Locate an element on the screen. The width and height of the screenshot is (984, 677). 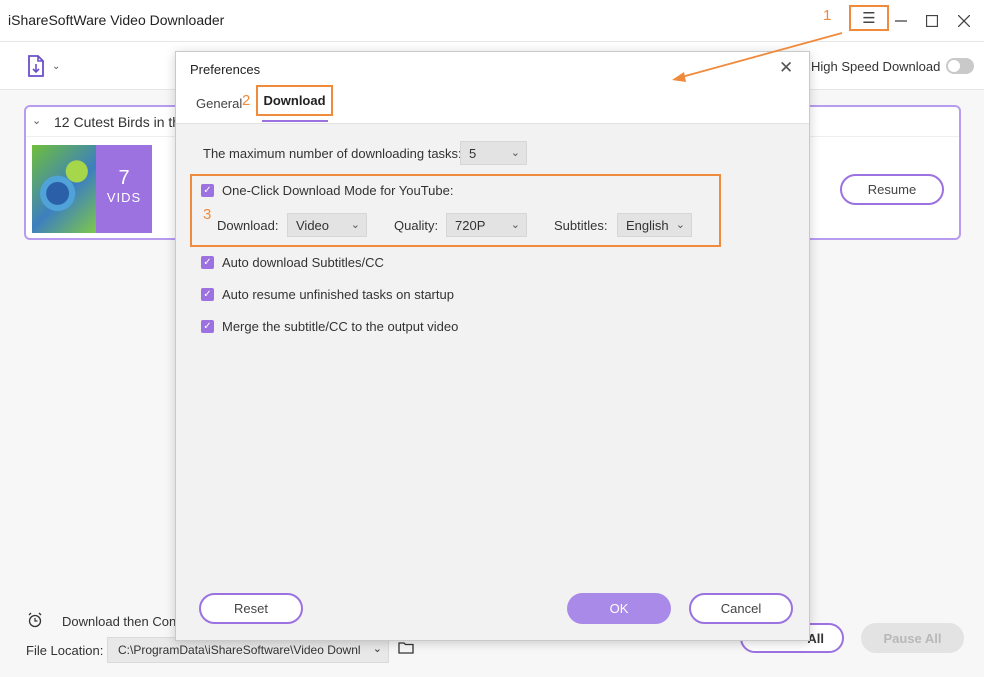
subtitles-label: Subtitles: is located at coordinates (581, 225).